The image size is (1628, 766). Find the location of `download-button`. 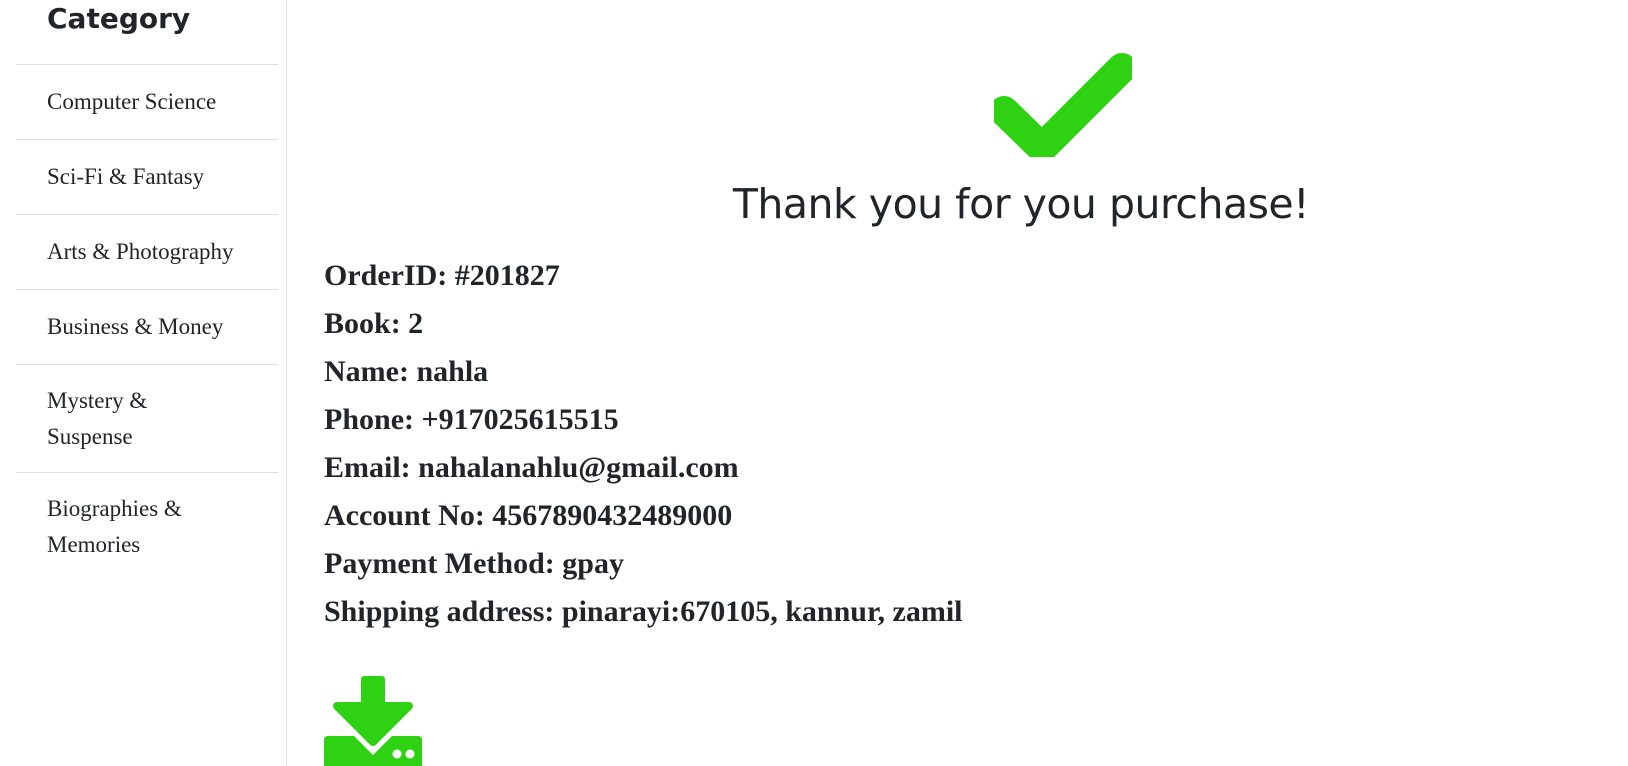

download-button is located at coordinates (373, 721).